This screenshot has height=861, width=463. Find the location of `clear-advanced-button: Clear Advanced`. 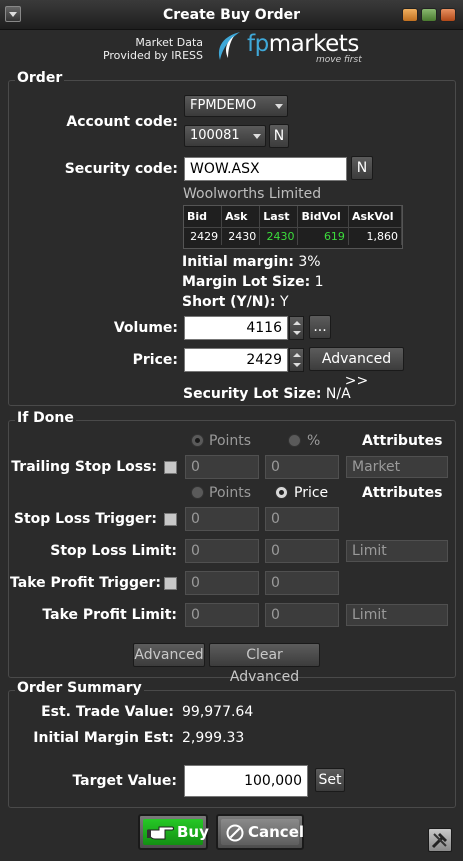

clear-advanced-button: Clear Advanced is located at coordinates (264, 664).